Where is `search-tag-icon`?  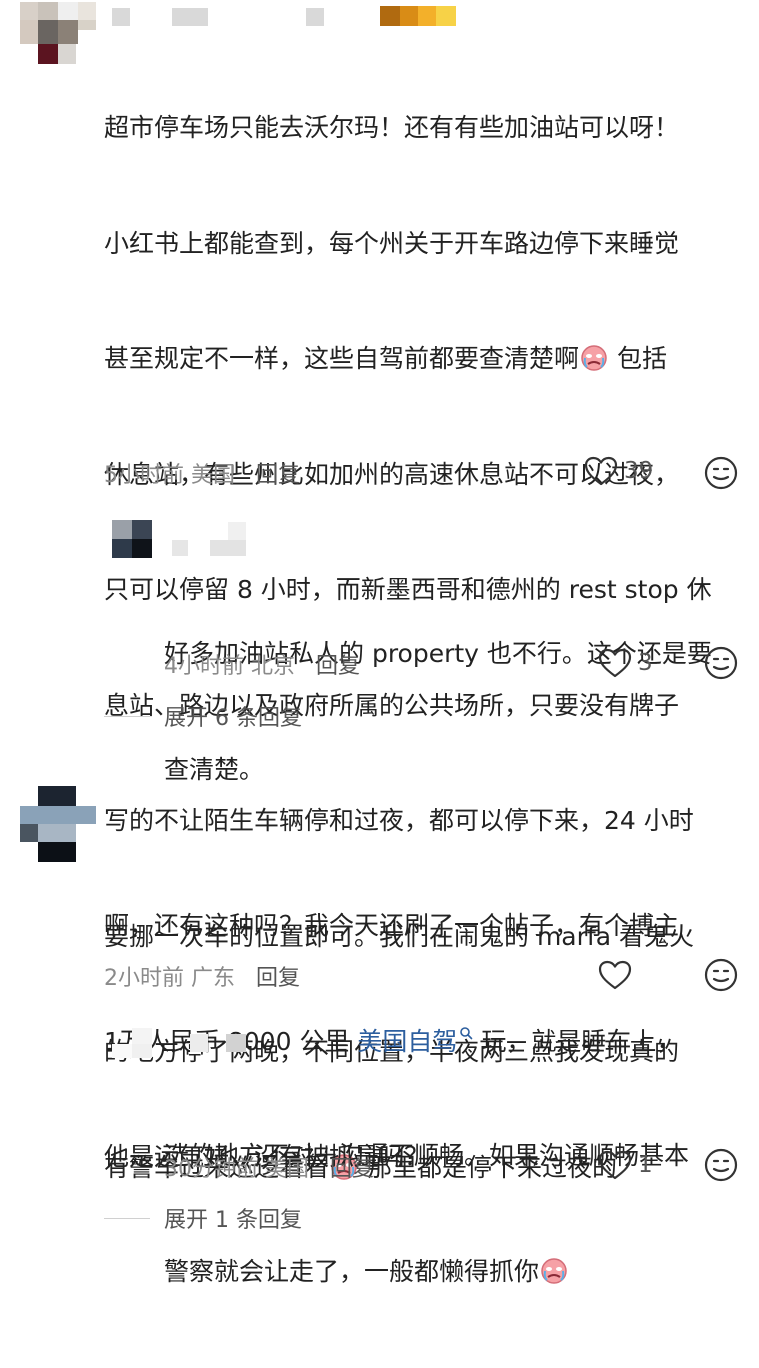 search-tag-icon is located at coordinates (466, 1032).